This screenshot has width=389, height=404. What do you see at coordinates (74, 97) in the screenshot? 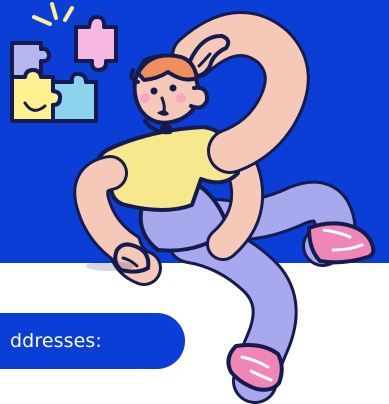
I see `puzzle-piece-blue` at bounding box center [74, 97].